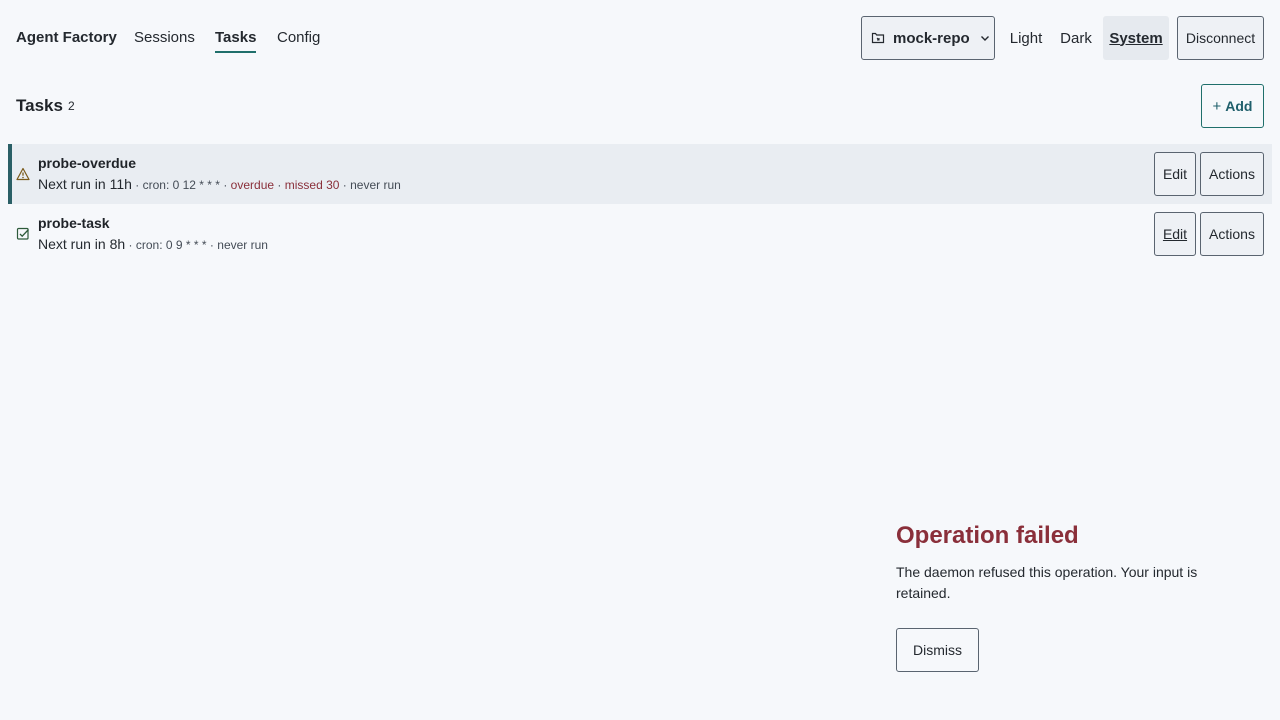 This screenshot has width=1280, height=720. I want to click on tasks-heading: Tasks, so click(39, 105).